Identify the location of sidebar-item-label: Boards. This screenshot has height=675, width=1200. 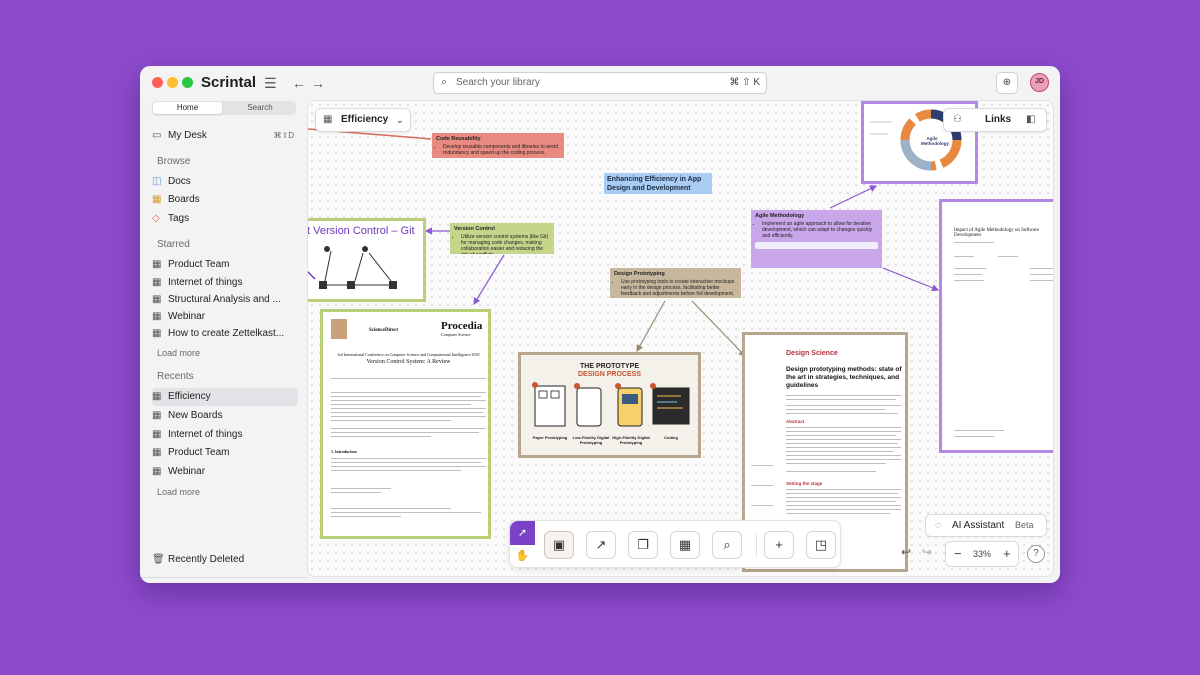
(184, 199).